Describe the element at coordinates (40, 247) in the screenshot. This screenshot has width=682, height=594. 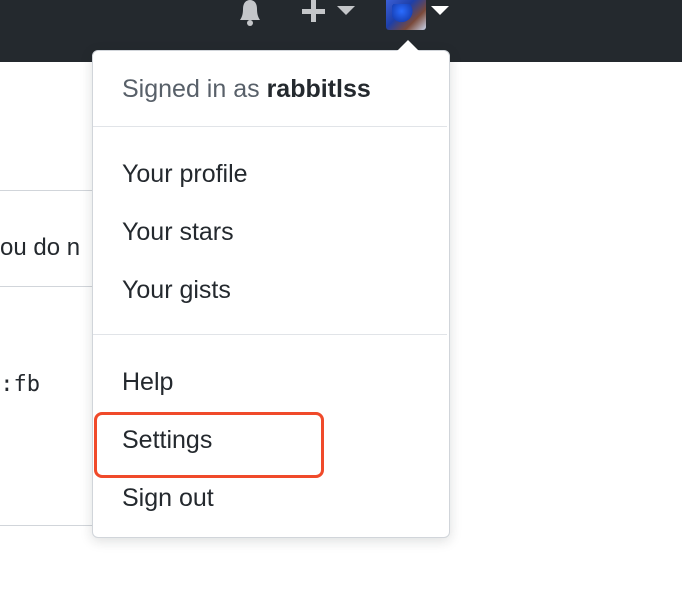
I see `bg-text-fragment: ou do n` at that location.